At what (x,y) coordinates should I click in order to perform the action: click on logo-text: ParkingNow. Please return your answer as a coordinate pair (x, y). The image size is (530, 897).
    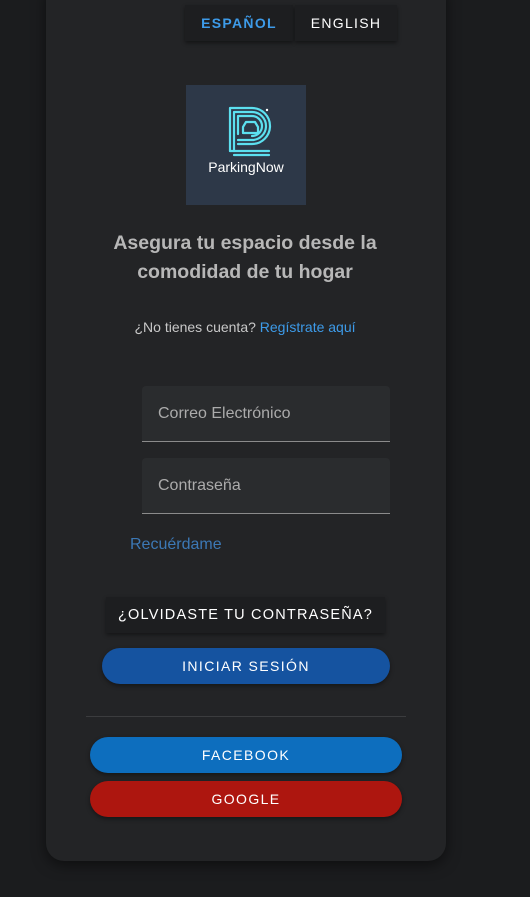
    Looking at the image, I should click on (246, 167).